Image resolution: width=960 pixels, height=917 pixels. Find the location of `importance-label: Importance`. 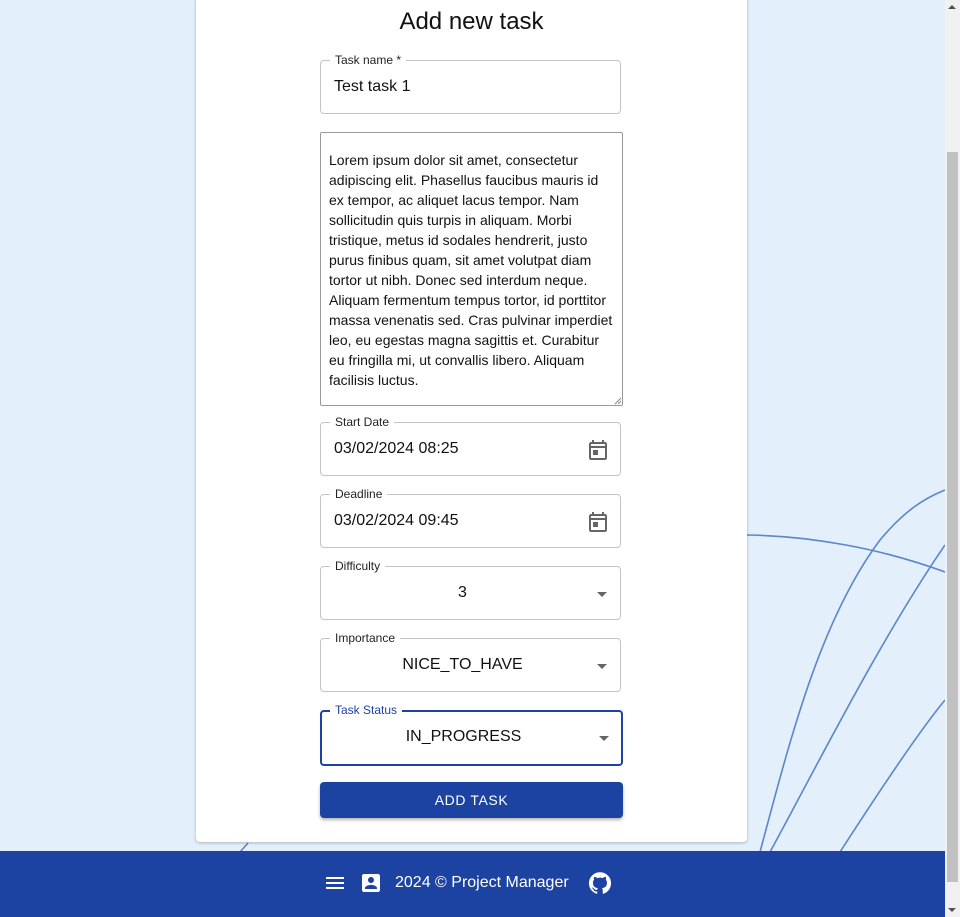

importance-label: Importance is located at coordinates (365, 638).